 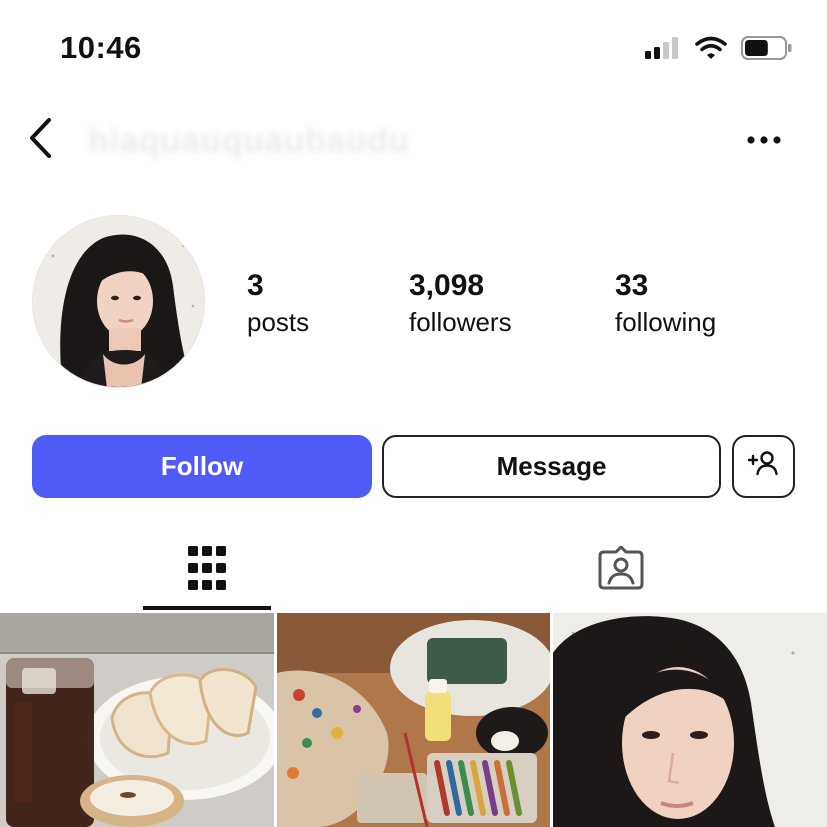 I want to click on grid-icon, so click(x=206, y=570).